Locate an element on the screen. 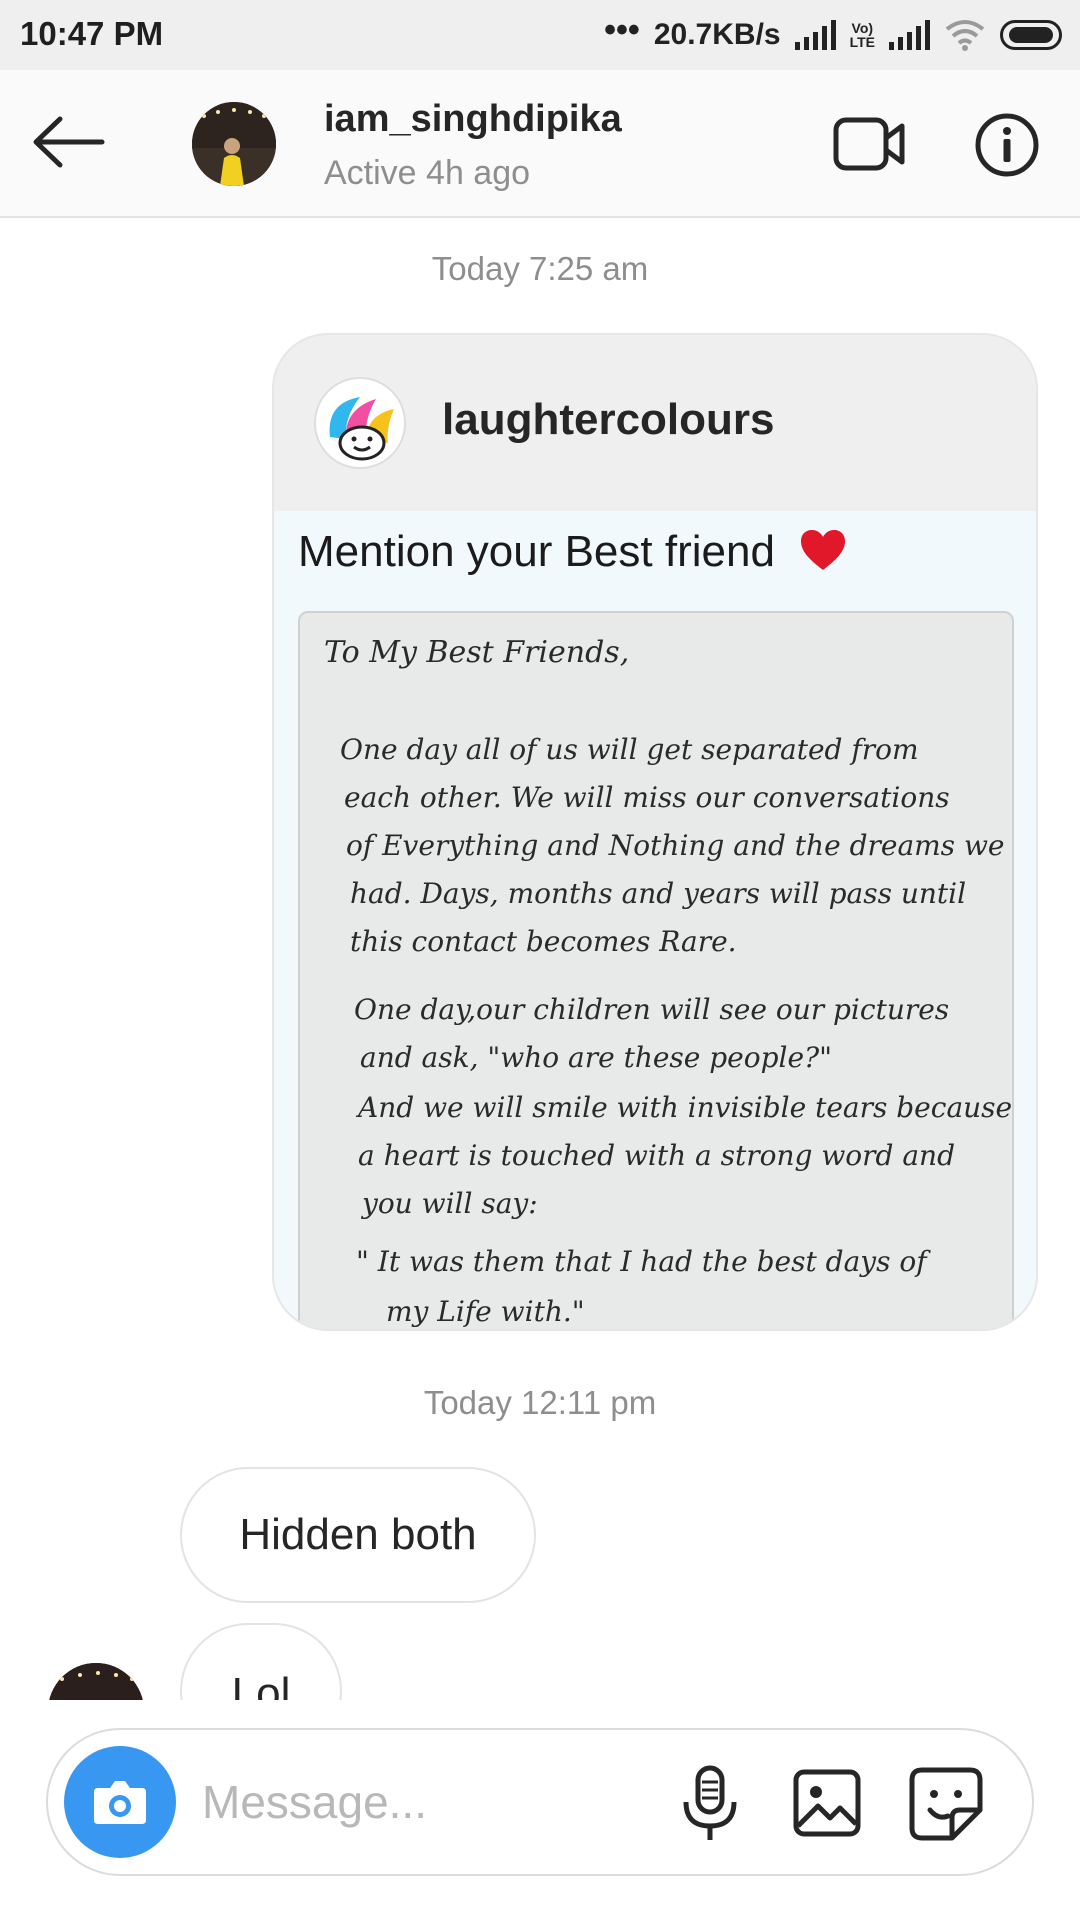  message-bubble: Hidden both is located at coordinates (358, 1535).